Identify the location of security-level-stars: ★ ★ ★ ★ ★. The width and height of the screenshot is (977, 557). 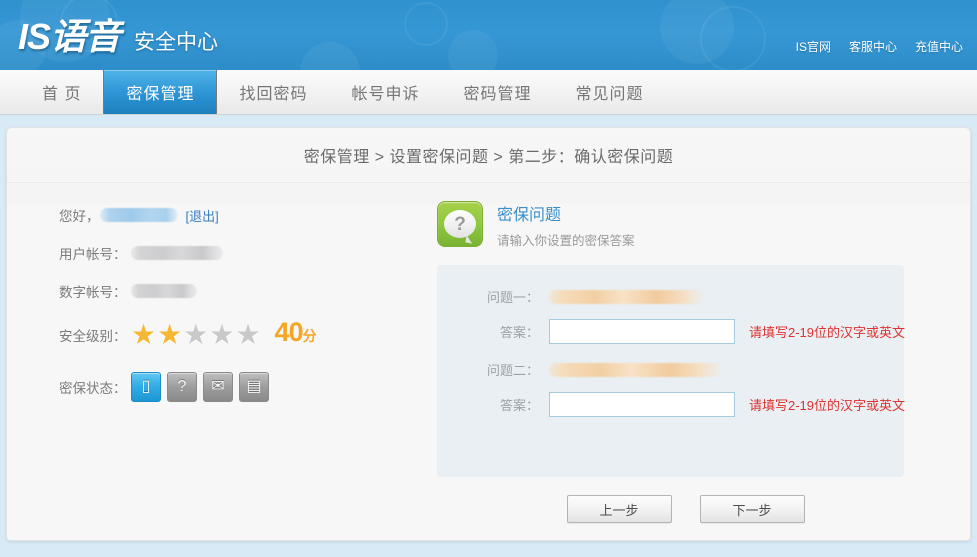
(196, 334).